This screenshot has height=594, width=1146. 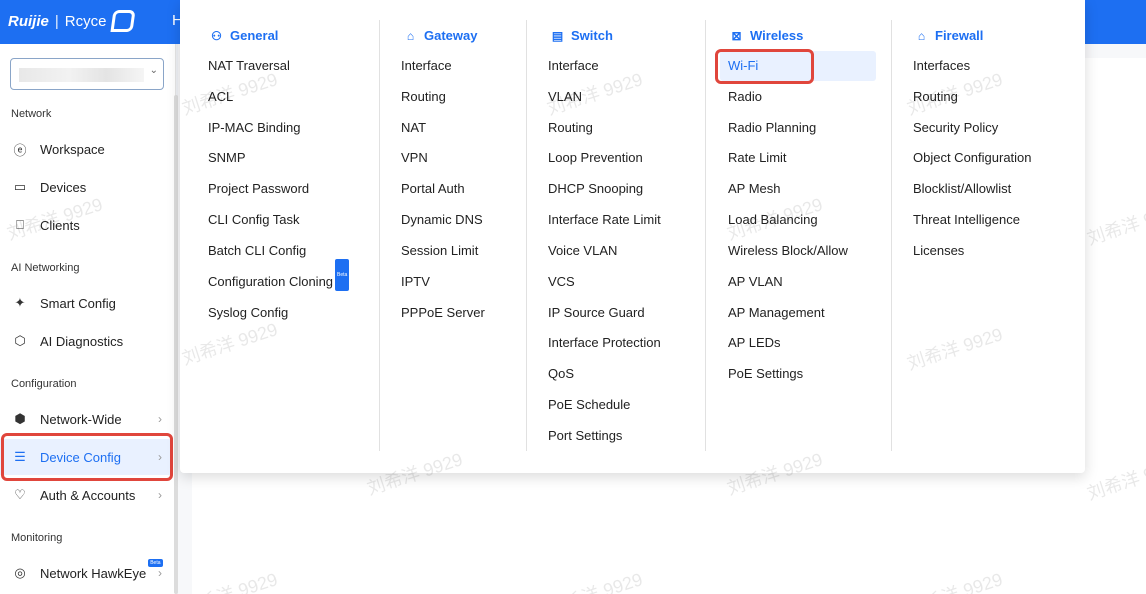 What do you see at coordinates (955, 128) in the screenshot?
I see `menu-item-security-policy: Security Policy` at bounding box center [955, 128].